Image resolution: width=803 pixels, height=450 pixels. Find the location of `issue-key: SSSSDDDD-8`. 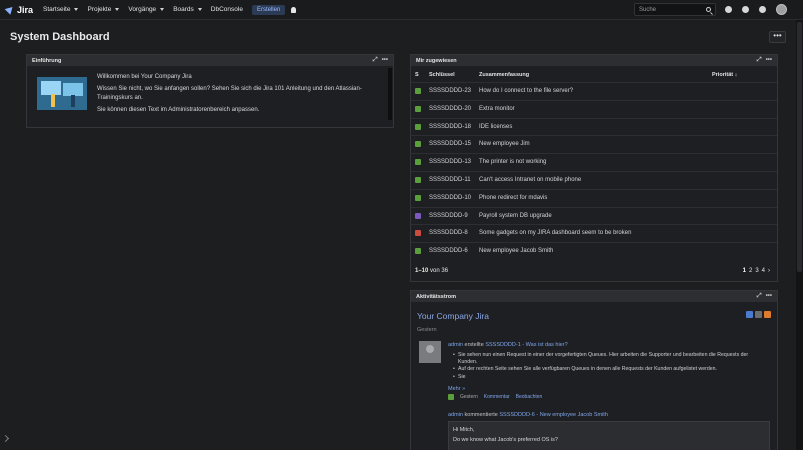

issue-key: SSSSDDDD-8 is located at coordinates (448, 233).